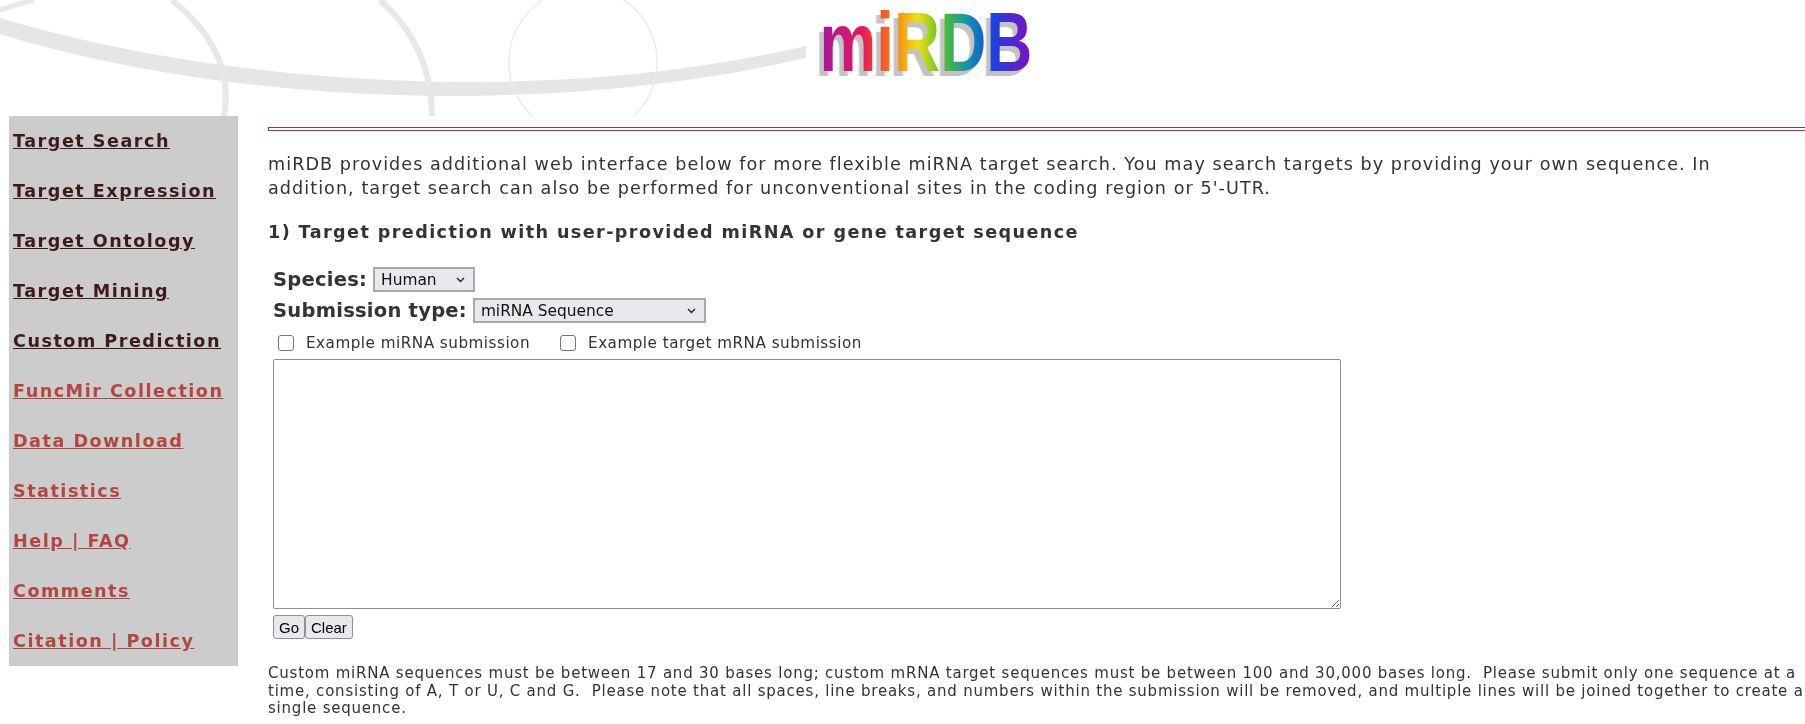 The height and width of the screenshot is (724, 1805). Describe the element at coordinates (990, 176) in the screenshot. I see `intro-text: miRDB provides additional web interface below for more flexible miRNA target search. You may search targets by providing your own sequence. In addition, target search can also be performed for unconventional sites in the coding region or 5'-UTR.` at that location.